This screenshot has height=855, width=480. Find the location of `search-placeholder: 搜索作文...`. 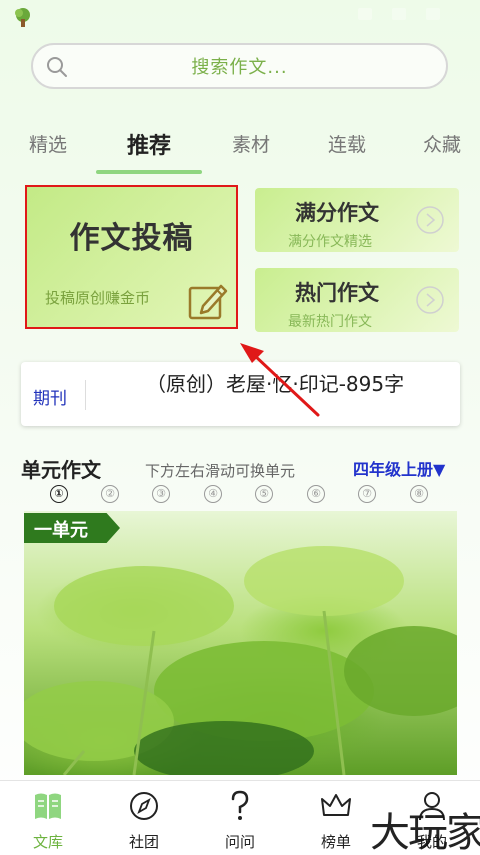

search-placeholder: 搜索作文... is located at coordinates (239, 67).